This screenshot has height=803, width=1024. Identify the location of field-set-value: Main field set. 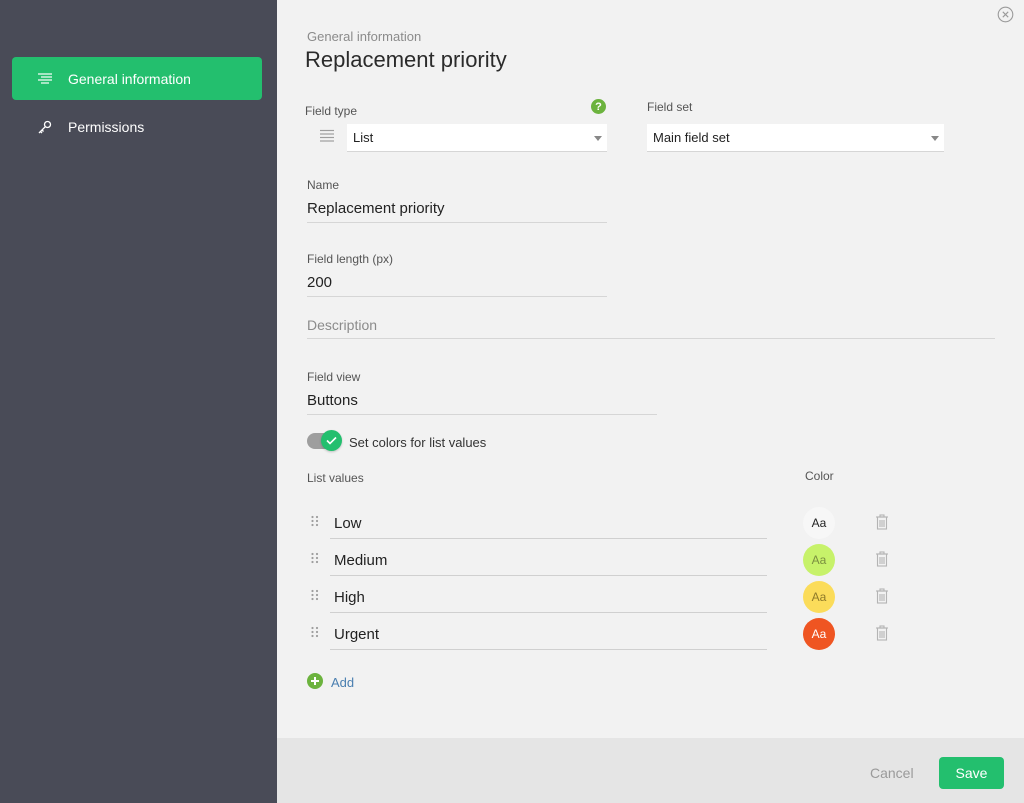
(691, 137).